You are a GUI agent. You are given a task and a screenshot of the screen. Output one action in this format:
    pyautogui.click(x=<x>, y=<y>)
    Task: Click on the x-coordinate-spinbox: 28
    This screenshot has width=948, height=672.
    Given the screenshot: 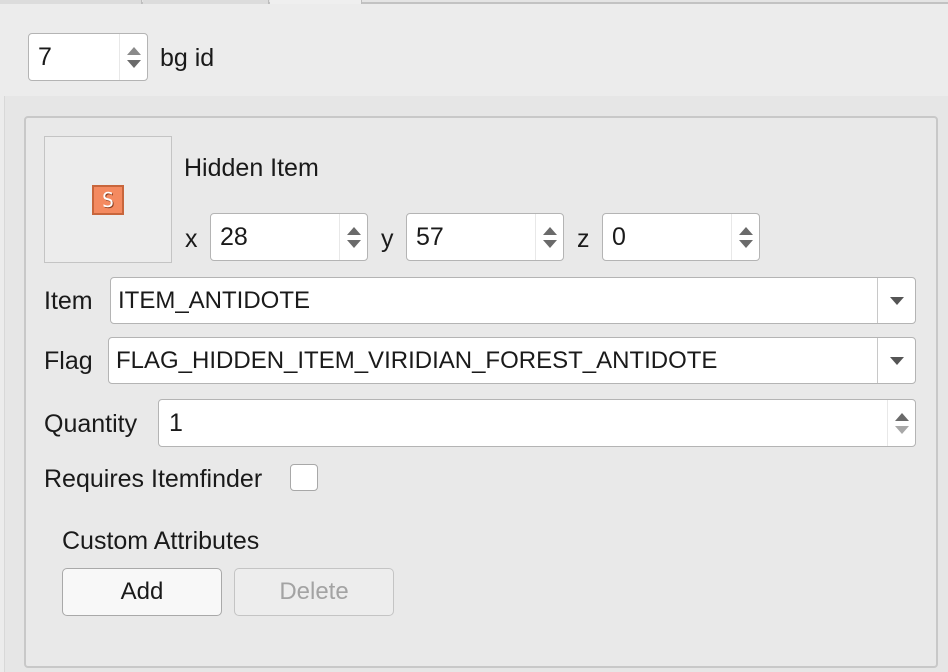 What is the action you would take?
    pyautogui.click(x=289, y=237)
    